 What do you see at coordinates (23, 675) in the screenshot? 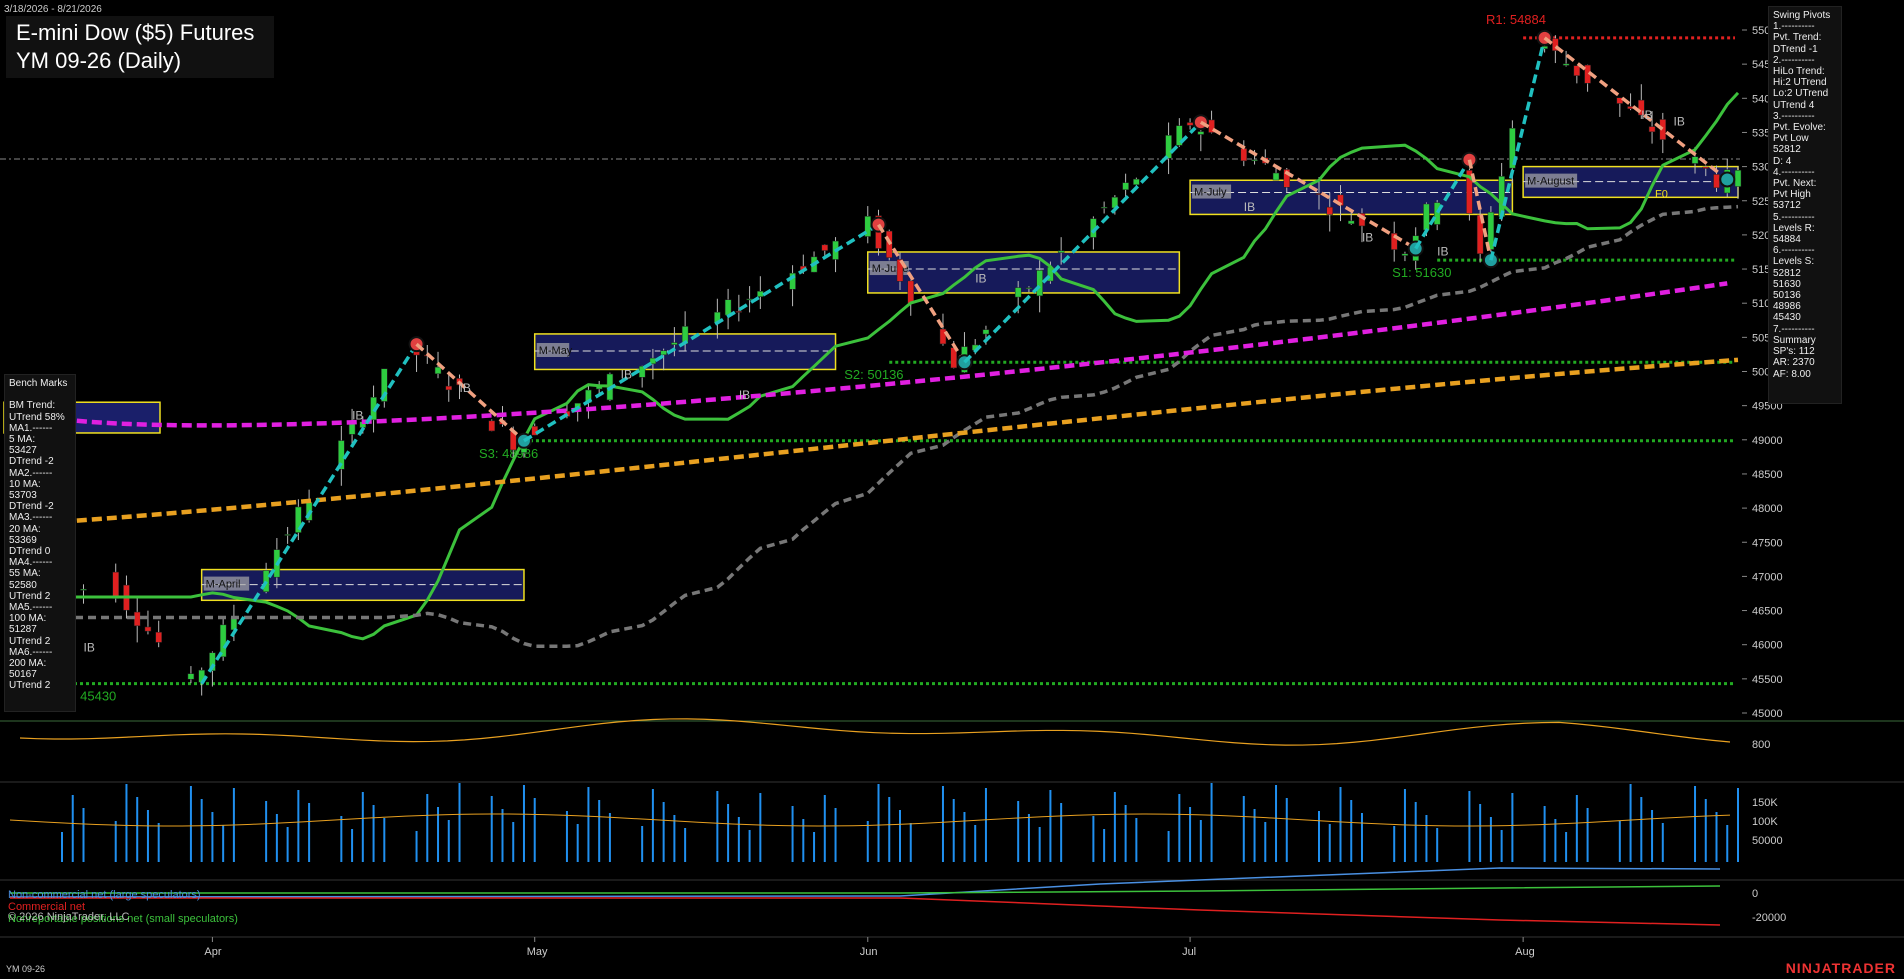
I see `bench-marks-row: 50167` at bounding box center [23, 675].